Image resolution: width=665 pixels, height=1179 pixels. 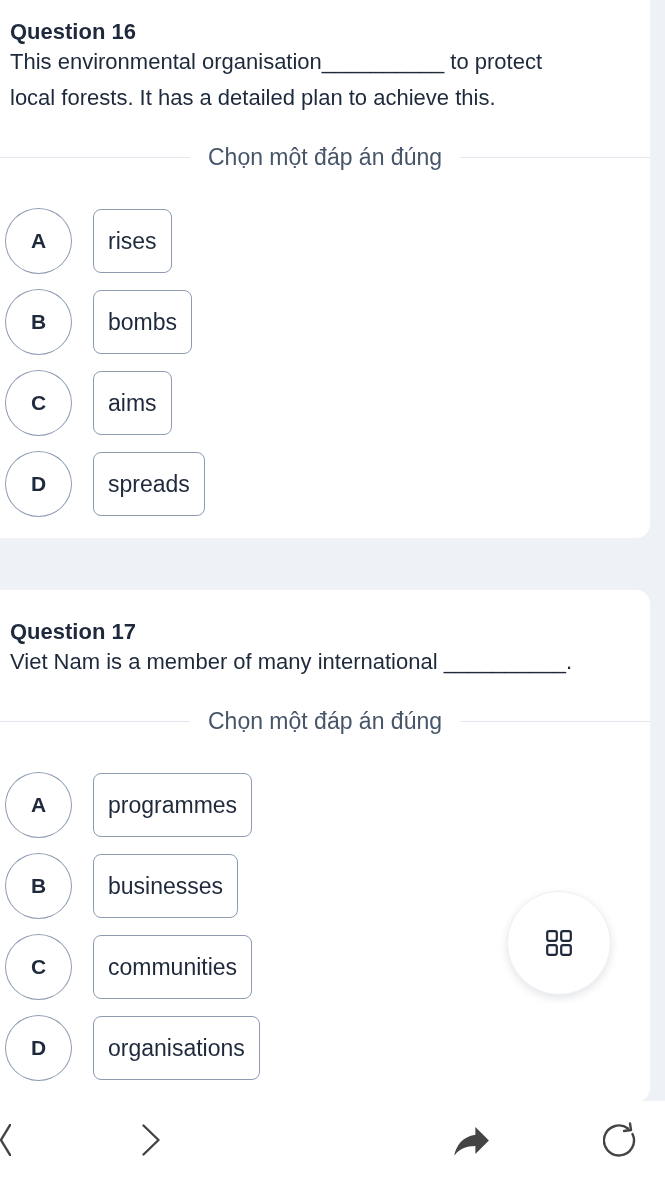 What do you see at coordinates (559, 943) in the screenshot?
I see `grid-icon` at bounding box center [559, 943].